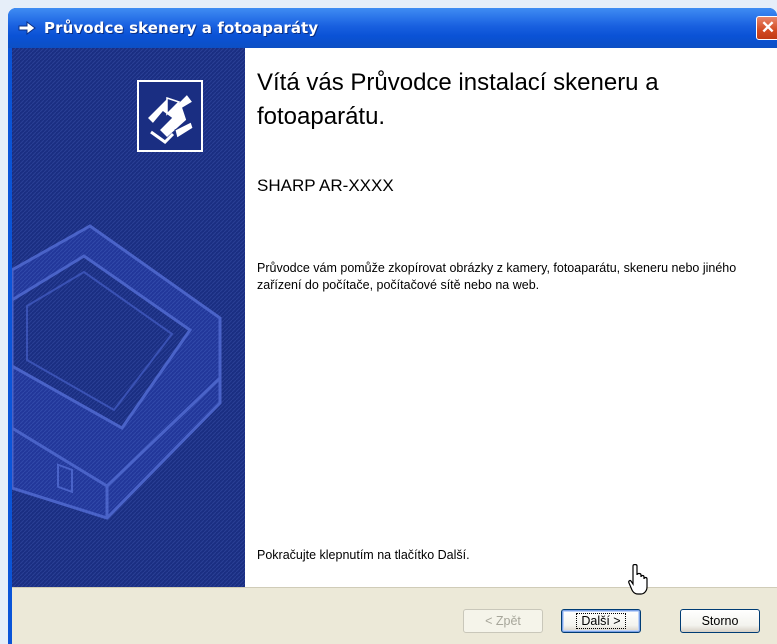 The height and width of the screenshot is (644, 777). I want to click on title-bar: Průvodce skenery a fotoaparáty ✕, so click(392, 28).